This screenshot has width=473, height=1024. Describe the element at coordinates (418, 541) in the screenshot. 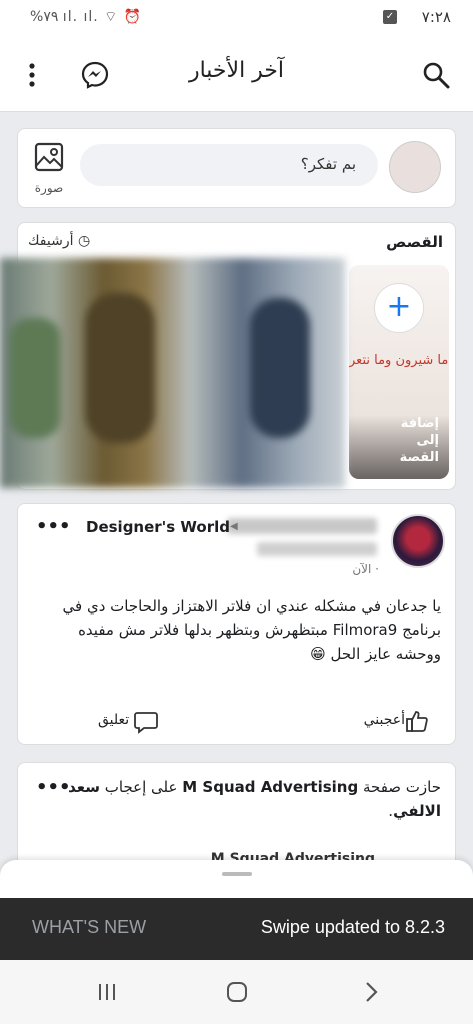

I see `post-author-avatar` at that location.